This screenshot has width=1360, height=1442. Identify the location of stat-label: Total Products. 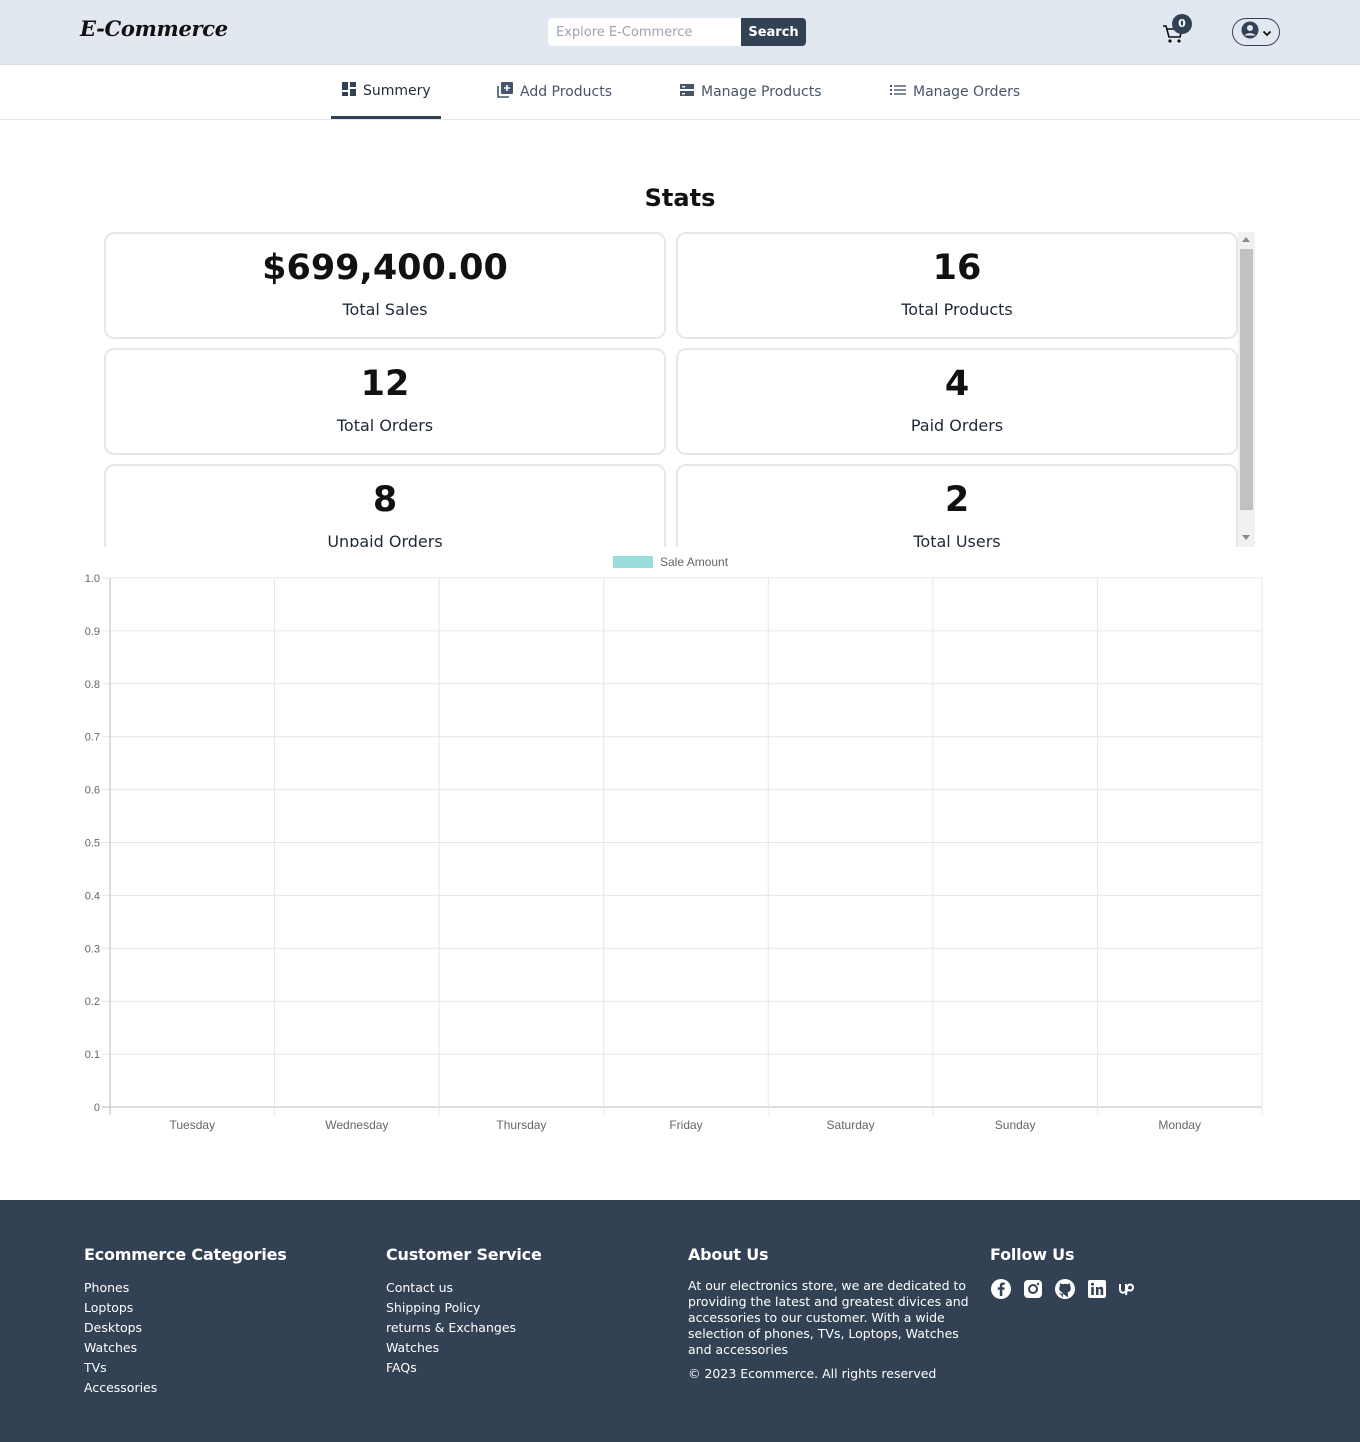
(957, 309).